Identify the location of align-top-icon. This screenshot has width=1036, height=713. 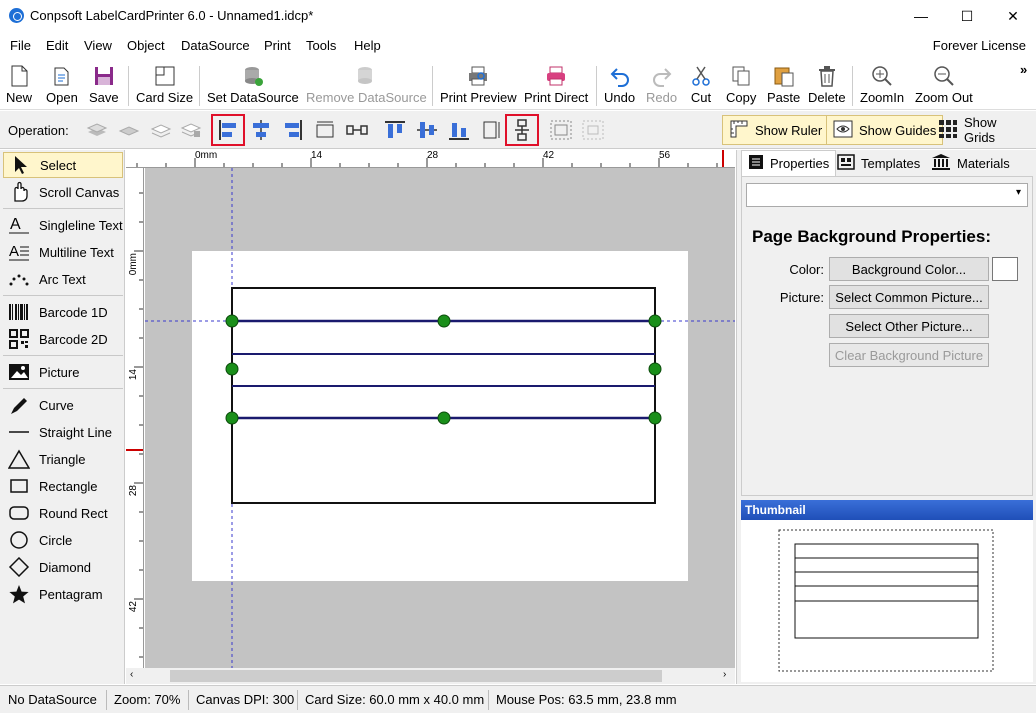
(395, 130).